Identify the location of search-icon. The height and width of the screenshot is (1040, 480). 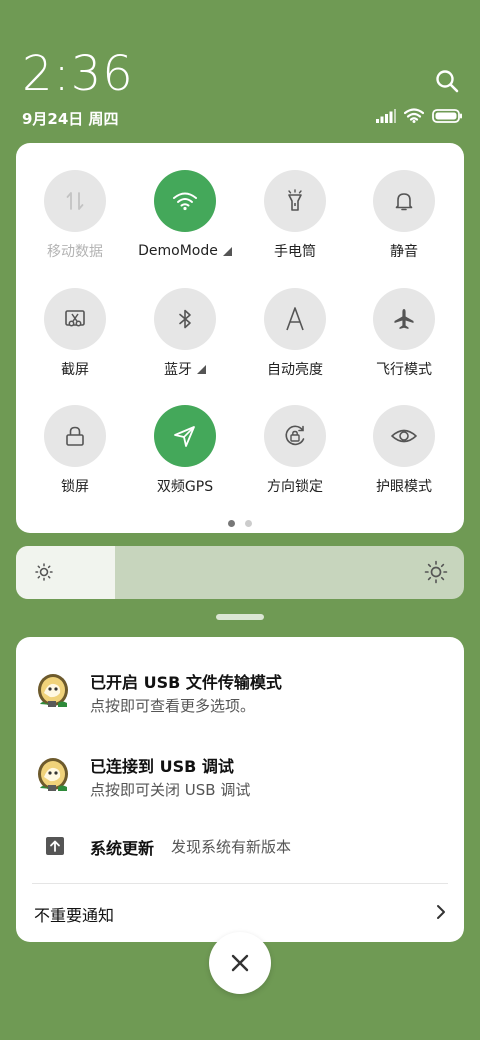
(447, 81).